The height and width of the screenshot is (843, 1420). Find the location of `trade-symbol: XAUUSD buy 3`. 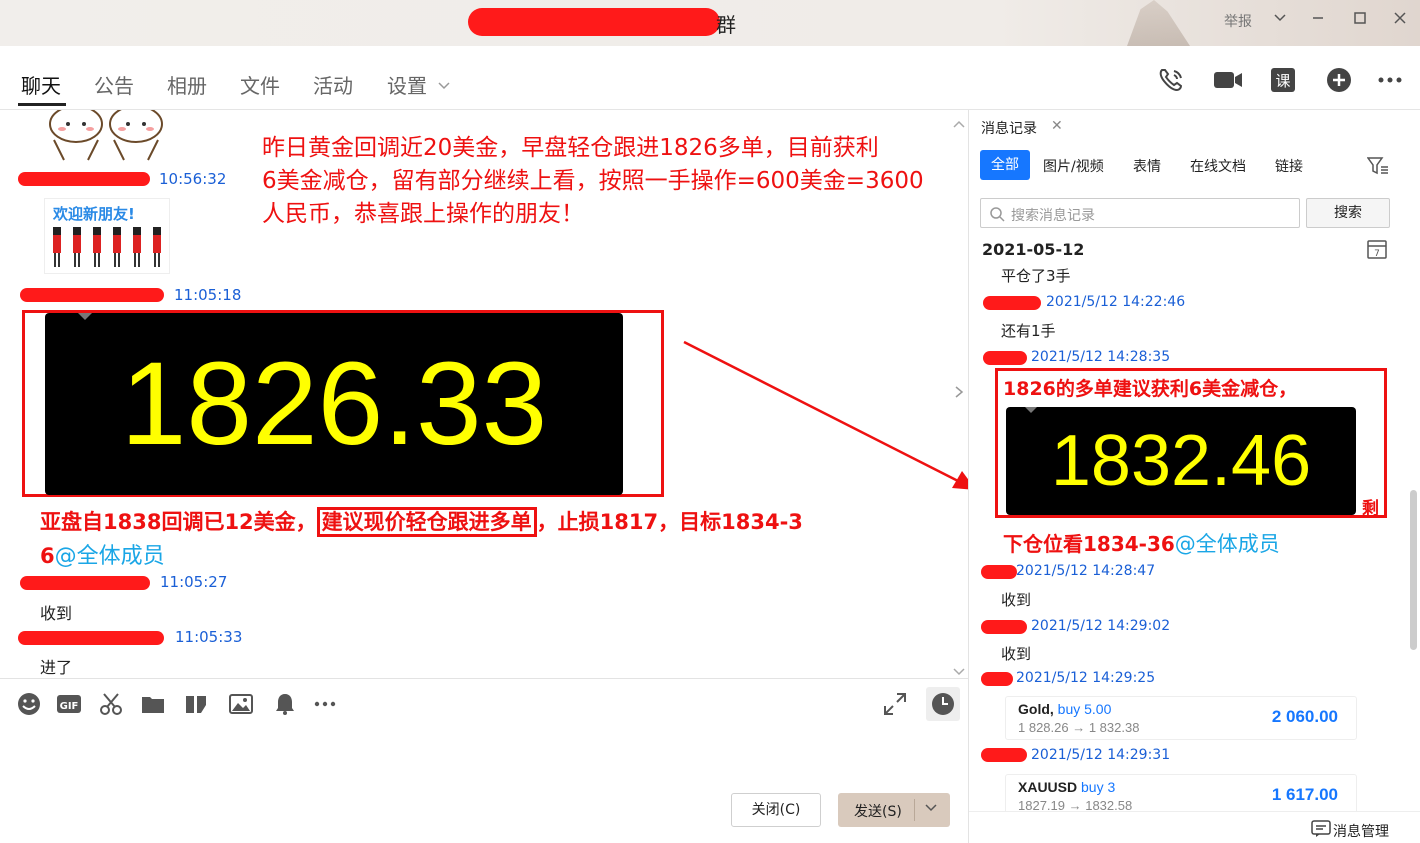

trade-symbol: XAUUSD buy 3 is located at coordinates (1066, 787).